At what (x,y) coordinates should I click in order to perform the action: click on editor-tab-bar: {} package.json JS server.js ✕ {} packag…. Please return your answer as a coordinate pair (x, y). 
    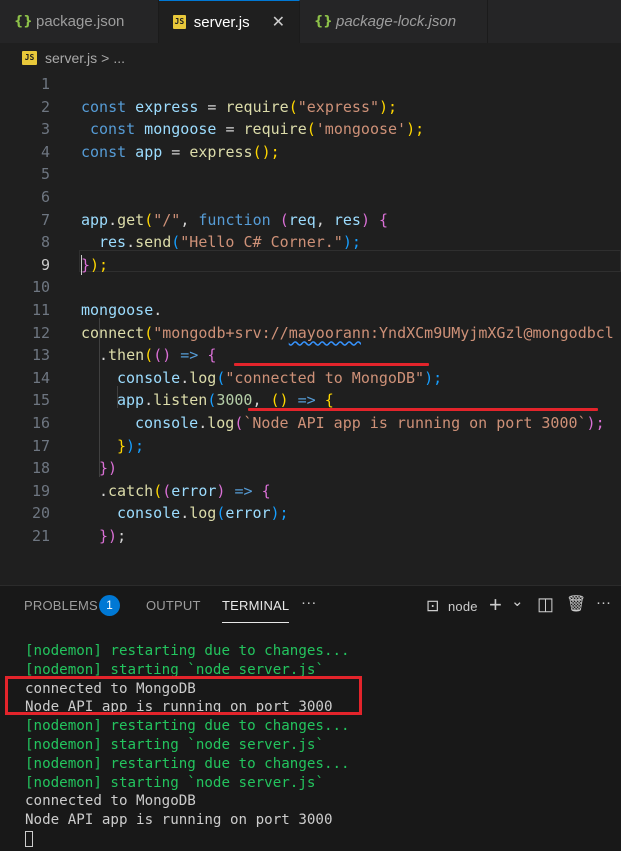
    Looking at the image, I should click on (310, 21).